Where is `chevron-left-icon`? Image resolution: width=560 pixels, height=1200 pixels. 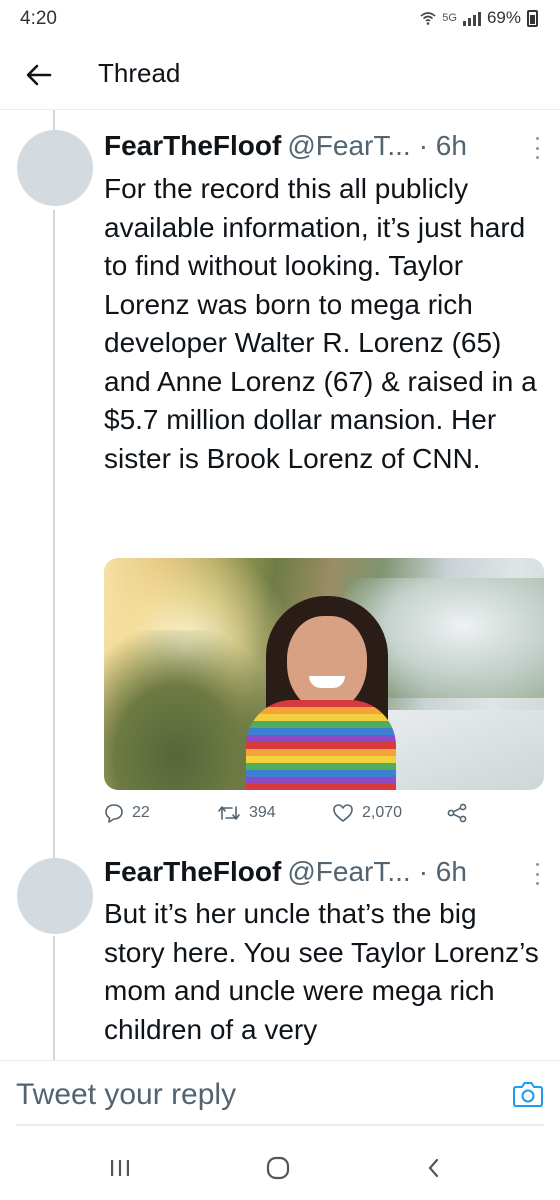
chevron-left-icon is located at coordinates (433, 1168).